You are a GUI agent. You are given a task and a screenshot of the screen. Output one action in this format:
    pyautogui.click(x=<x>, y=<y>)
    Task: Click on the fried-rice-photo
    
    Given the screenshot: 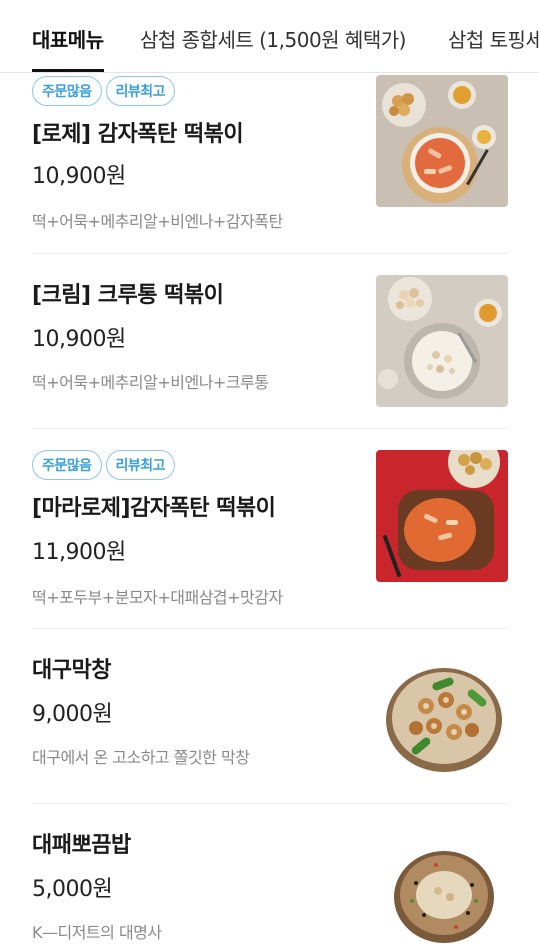 What is the action you would take?
    pyautogui.click(x=442, y=886)
    